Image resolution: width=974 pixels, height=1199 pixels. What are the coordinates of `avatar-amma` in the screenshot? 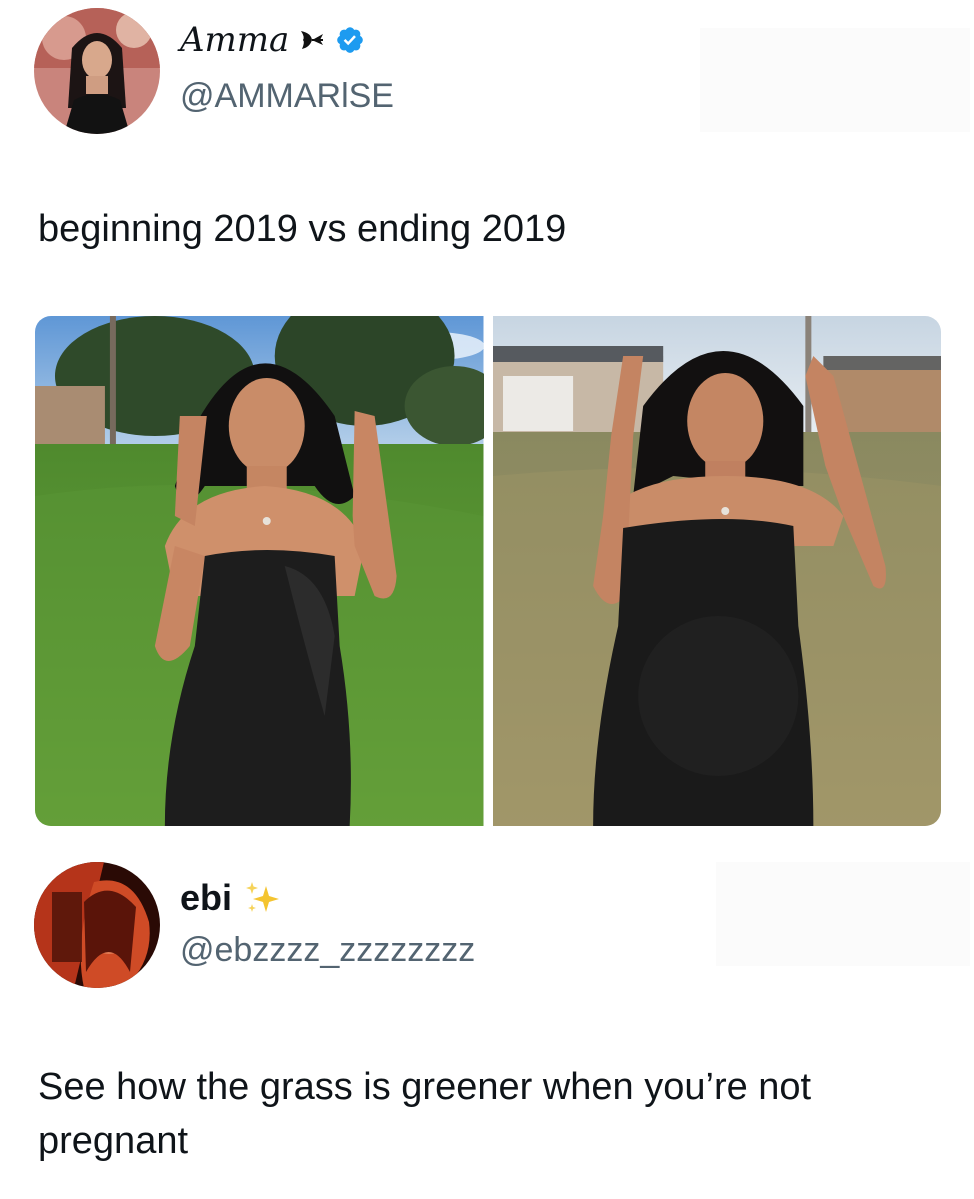 It's located at (97, 71).